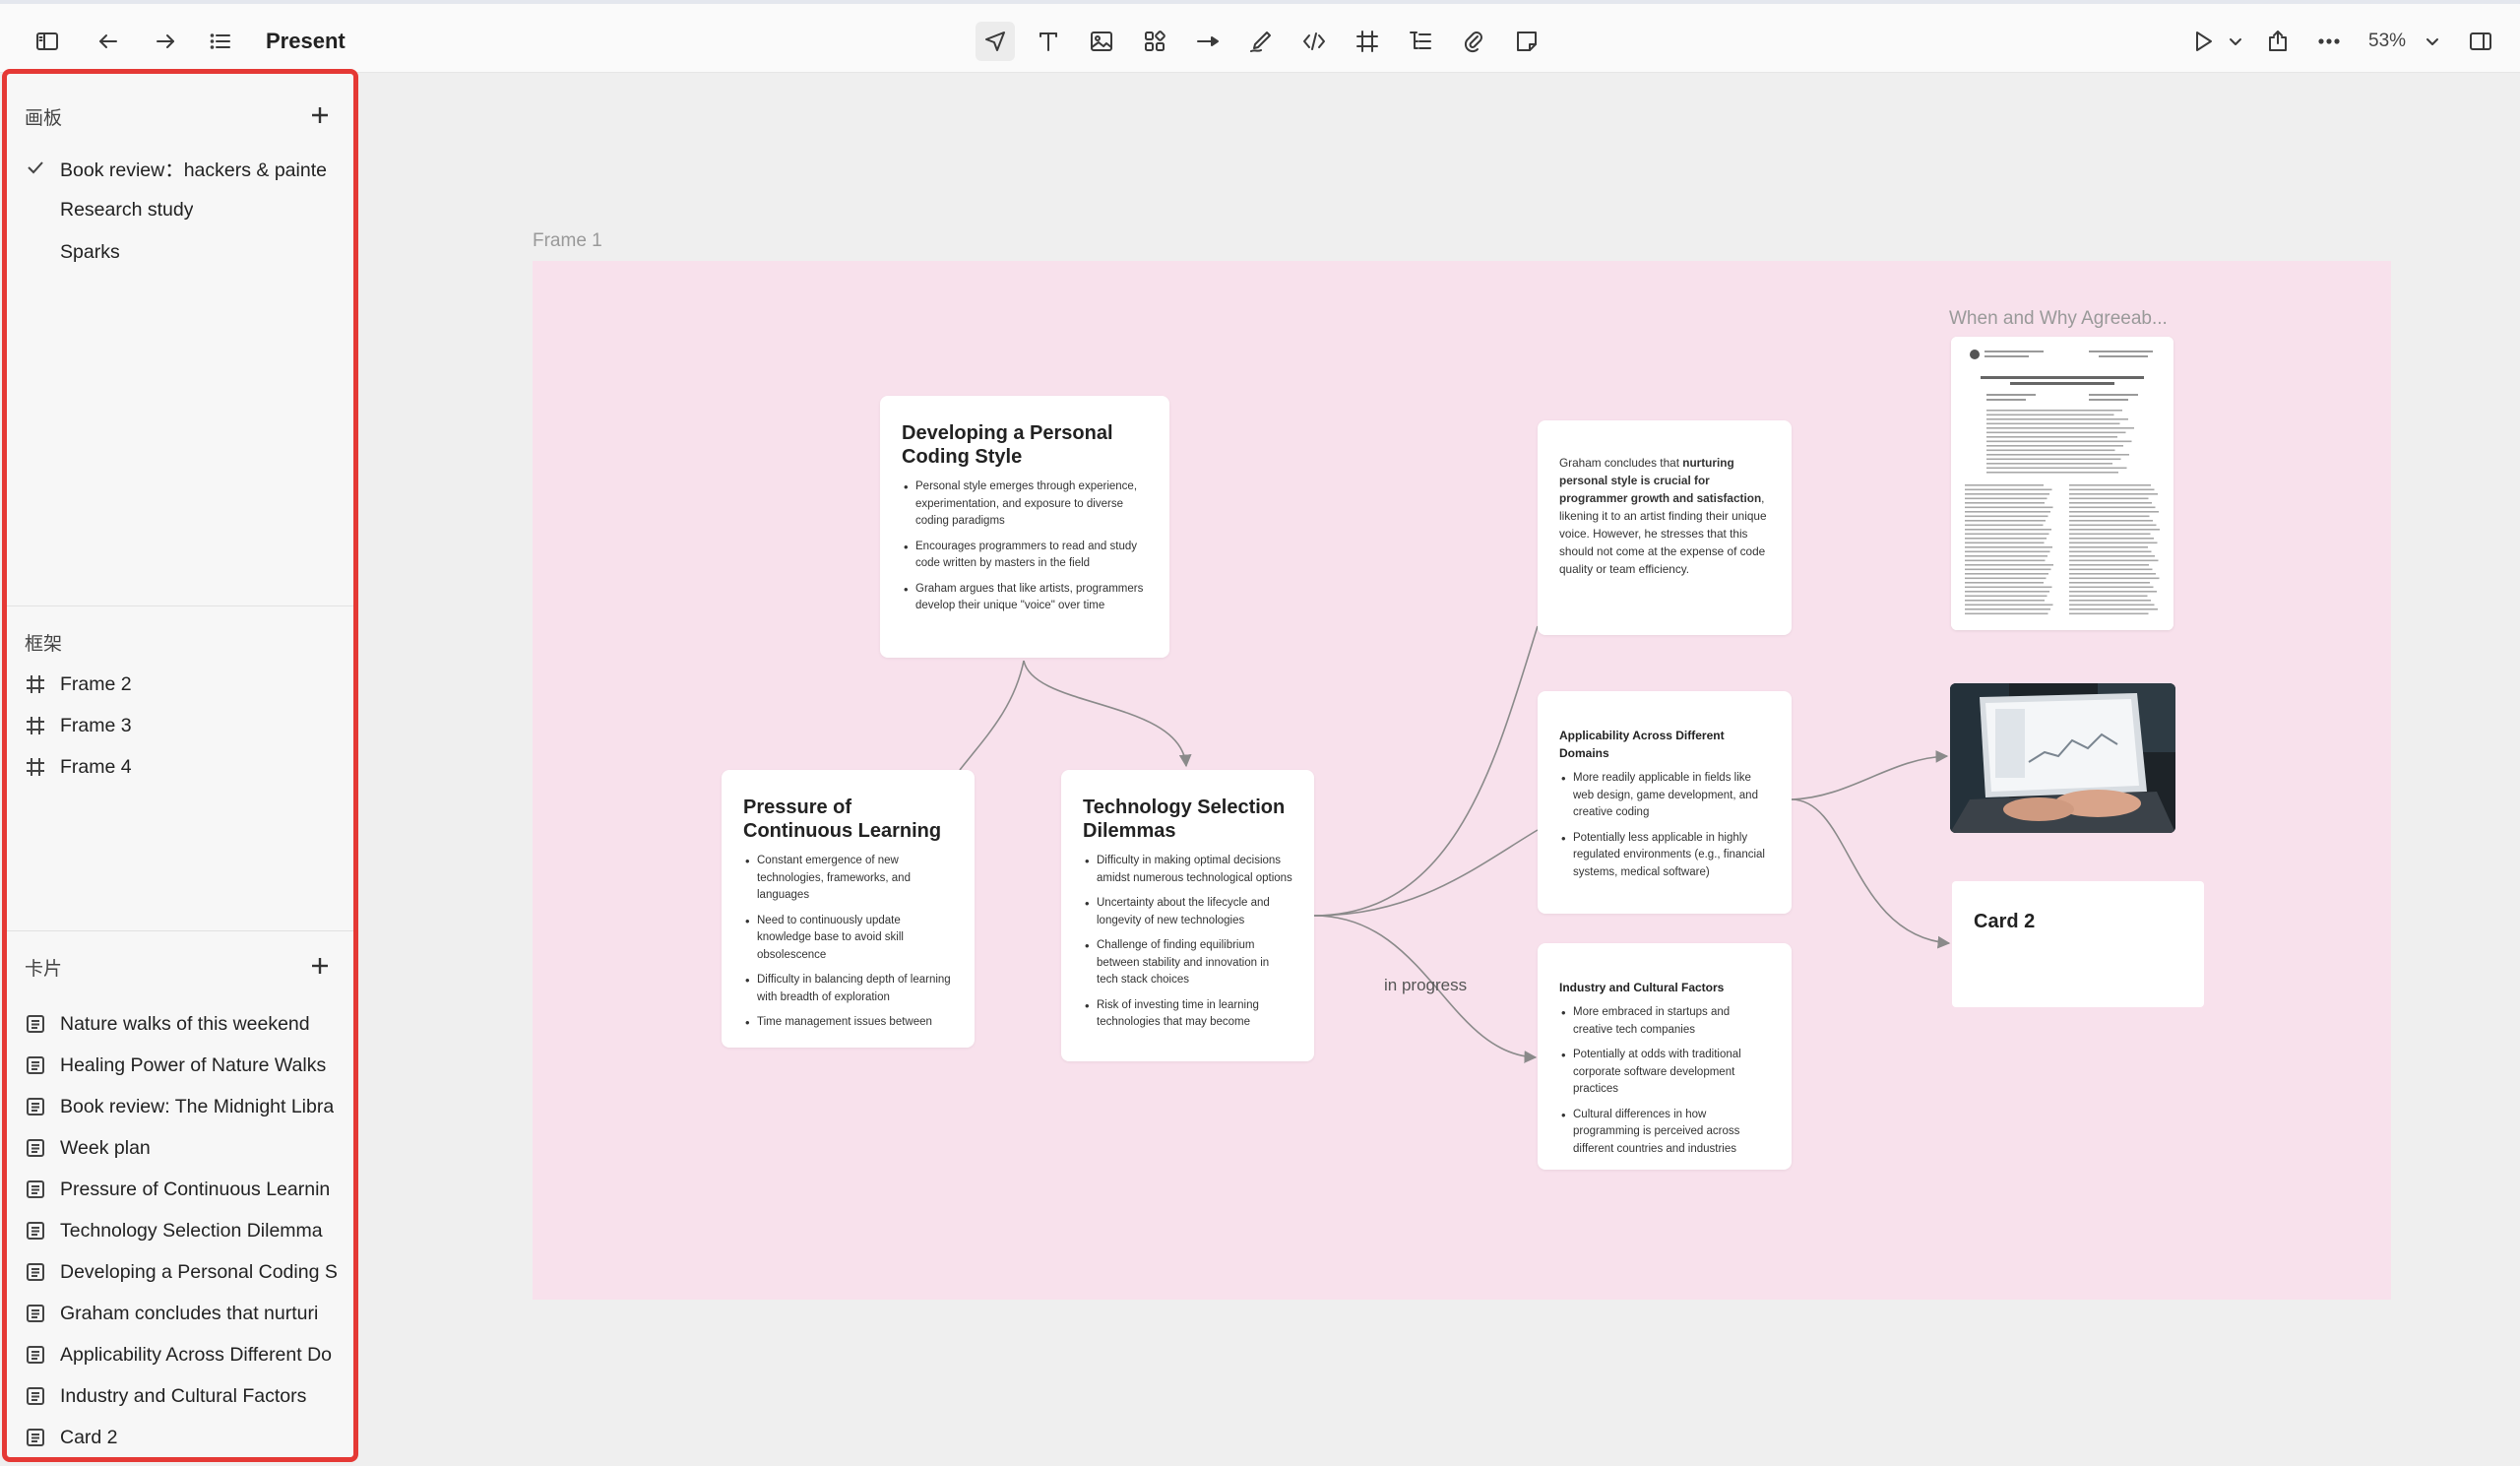 Image resolution: width=2520 pixels, height=1466 pixels. Describe the element at coordinates (567, 241) in the screenshot. I see `frame-title: Frame 1` at that location.